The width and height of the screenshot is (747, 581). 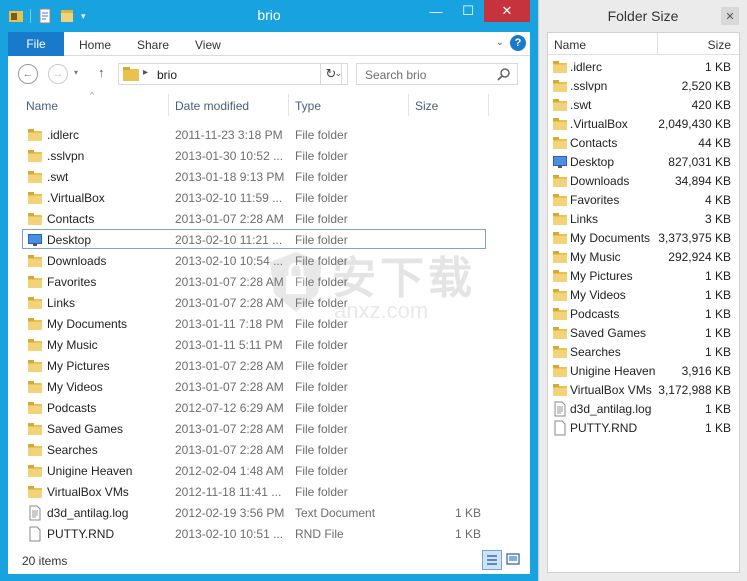 I want to click on folder-size-row: Contacts 44 KB, so click(x=643, y=142).